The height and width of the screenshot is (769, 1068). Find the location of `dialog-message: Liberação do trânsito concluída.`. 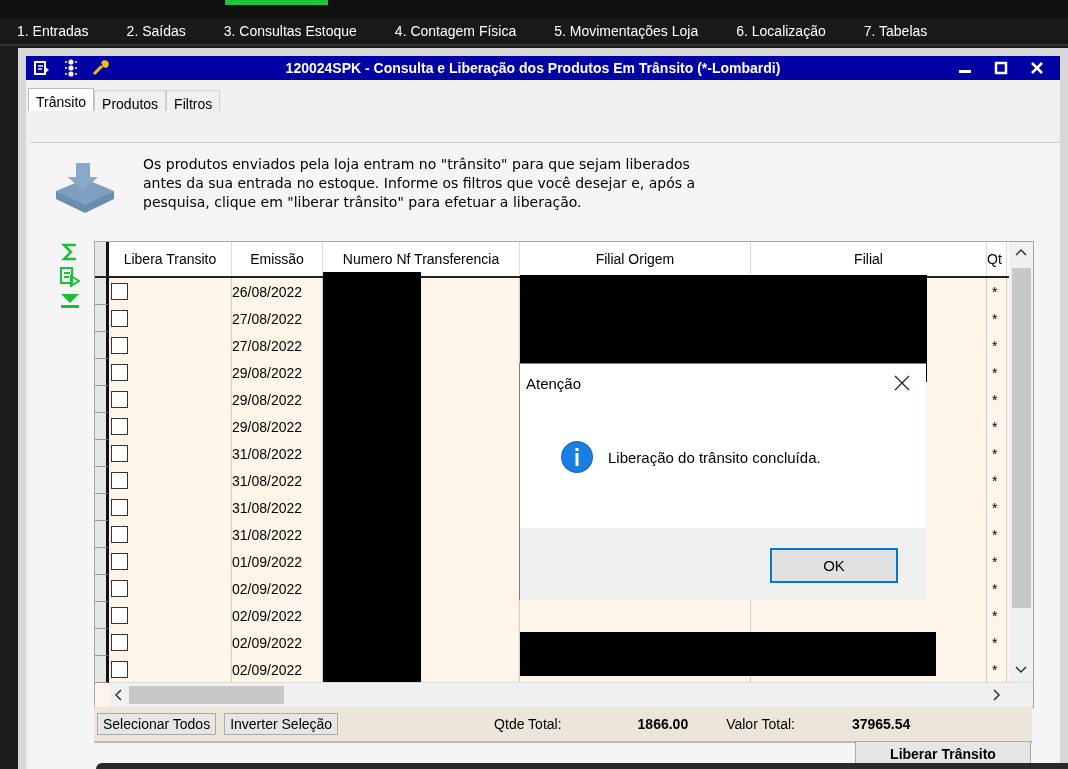

dialog-message: Liberação do trânsito concluída. is located at coordinates (714, 457).